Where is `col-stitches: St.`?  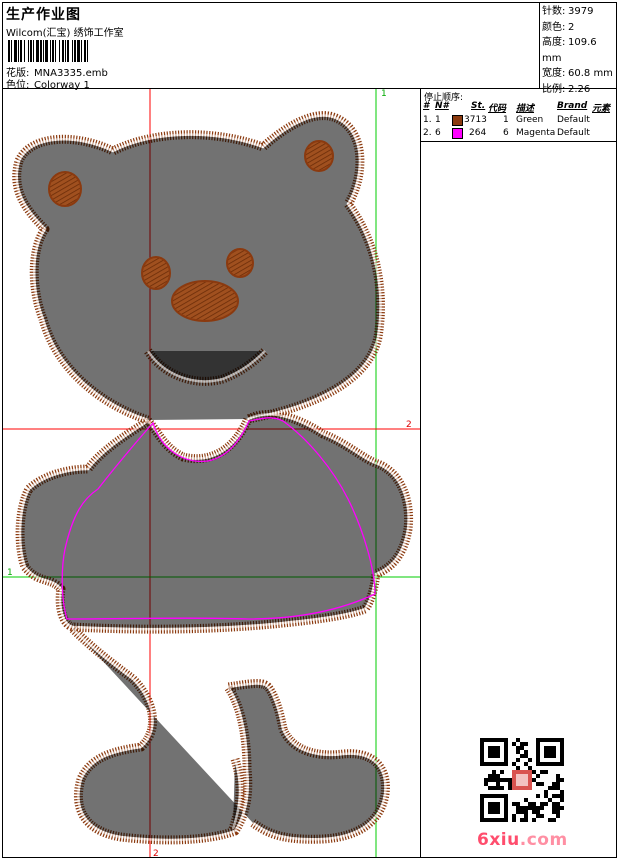
col-stitches: St. is located at coordinates (478, 106).